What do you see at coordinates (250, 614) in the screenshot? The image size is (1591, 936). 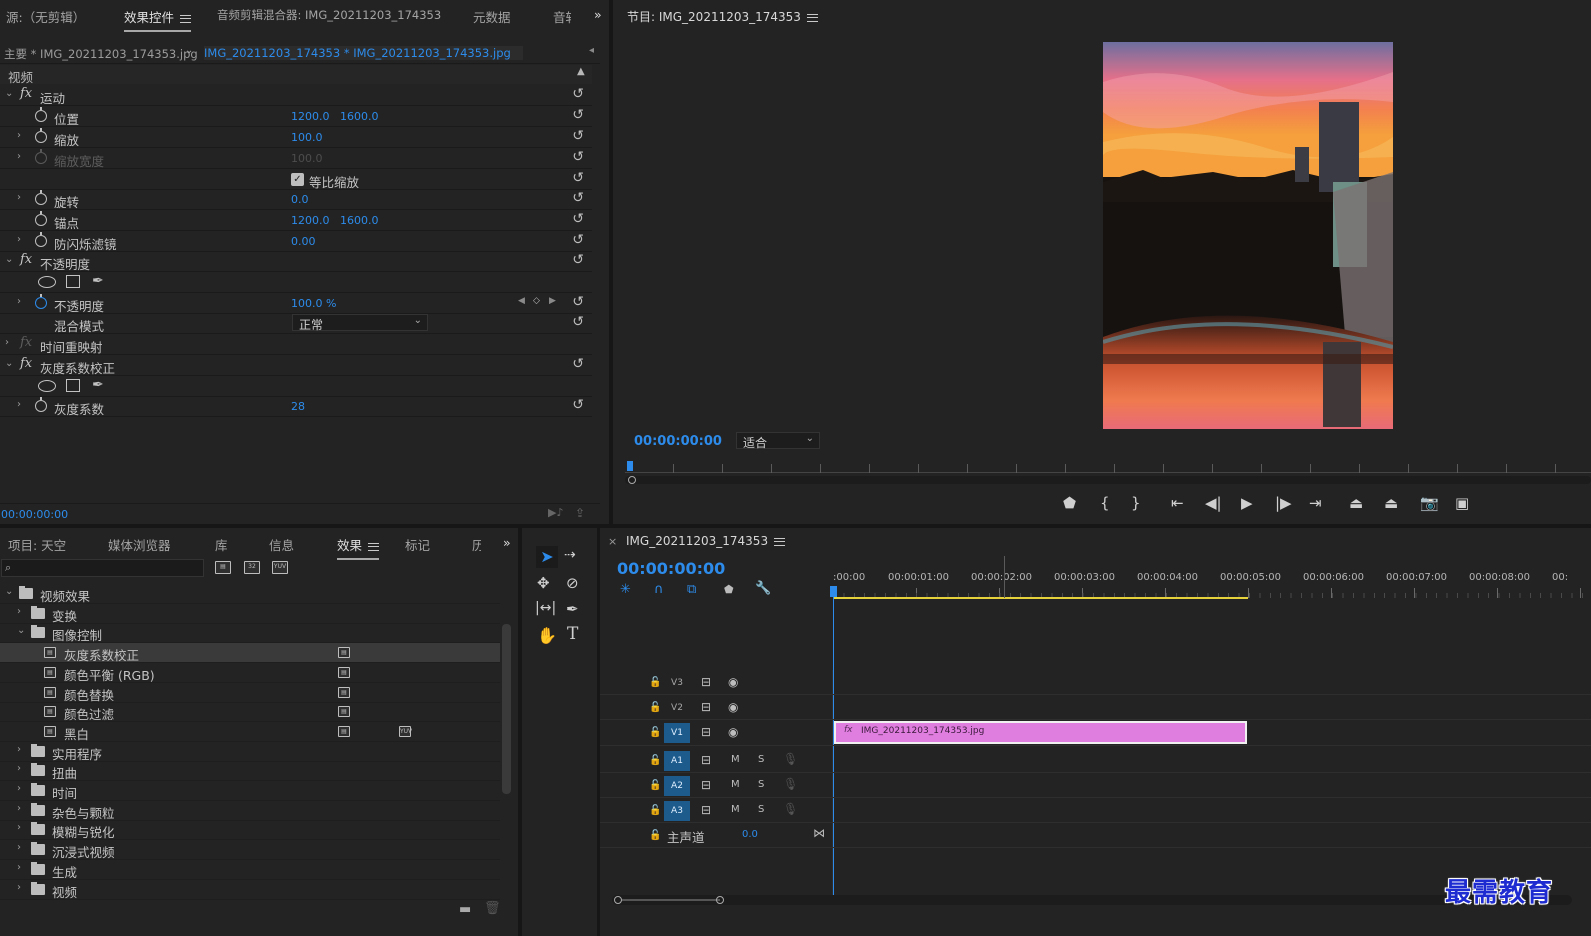 I see `tree-item: › 变换` at bounding box center [250, 614].